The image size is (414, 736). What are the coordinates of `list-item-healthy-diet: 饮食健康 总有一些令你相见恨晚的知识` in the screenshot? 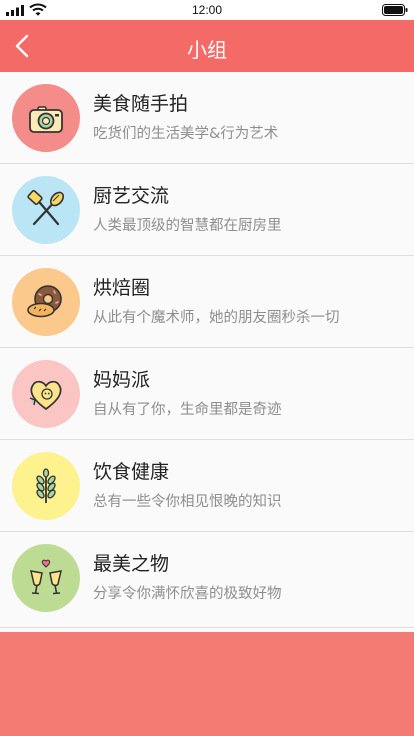 It's located at (207, 486).